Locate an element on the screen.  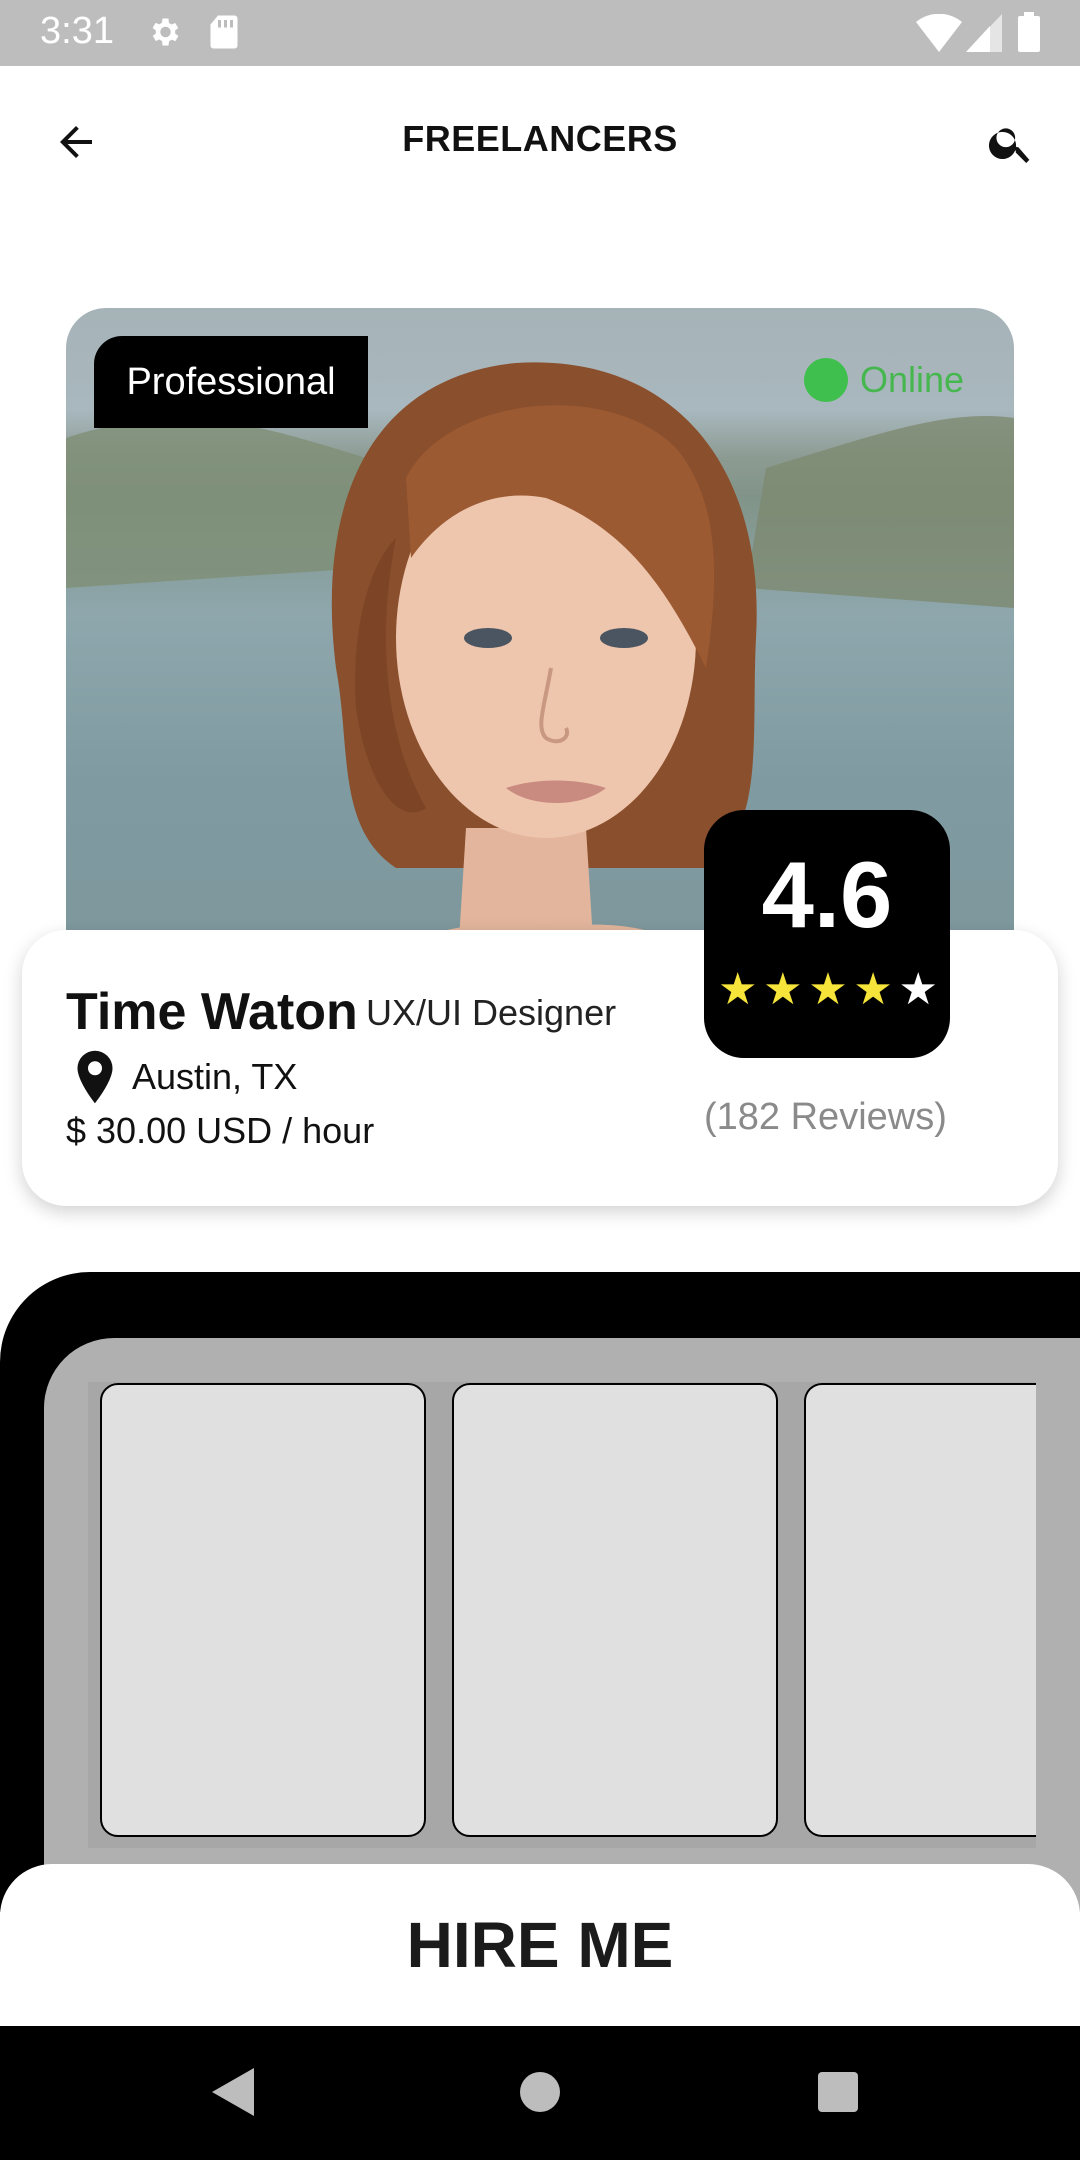
freelancer-role: UX/UI Designer is located at coordinates (491, 1012).